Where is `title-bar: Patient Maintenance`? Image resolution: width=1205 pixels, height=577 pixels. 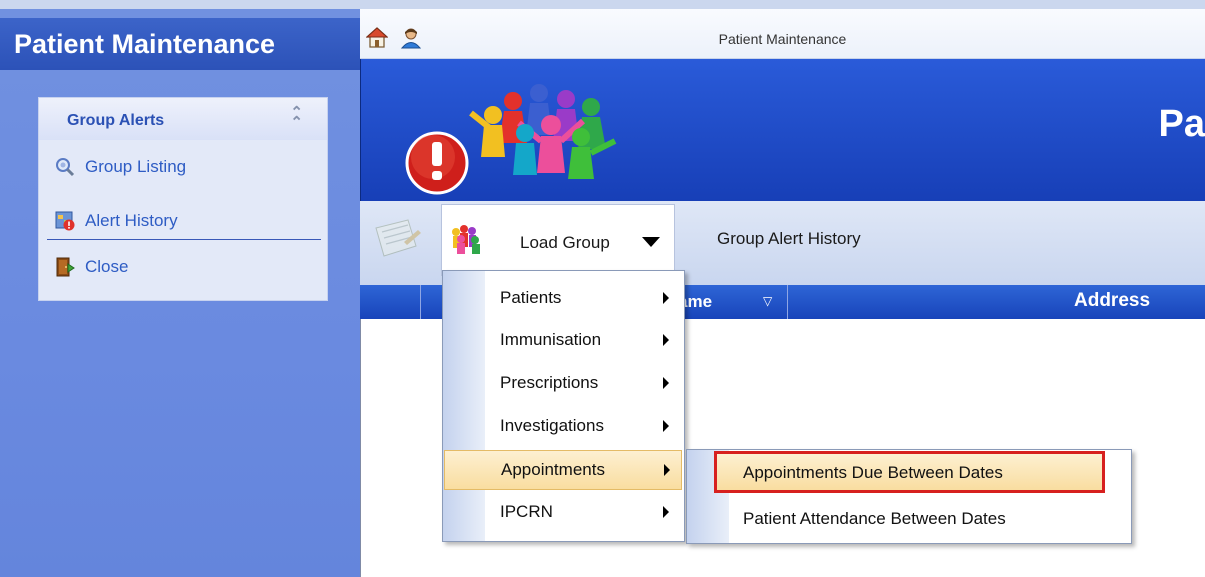
title-bar: Patient Maintenance is located at coordinates (782, 34).